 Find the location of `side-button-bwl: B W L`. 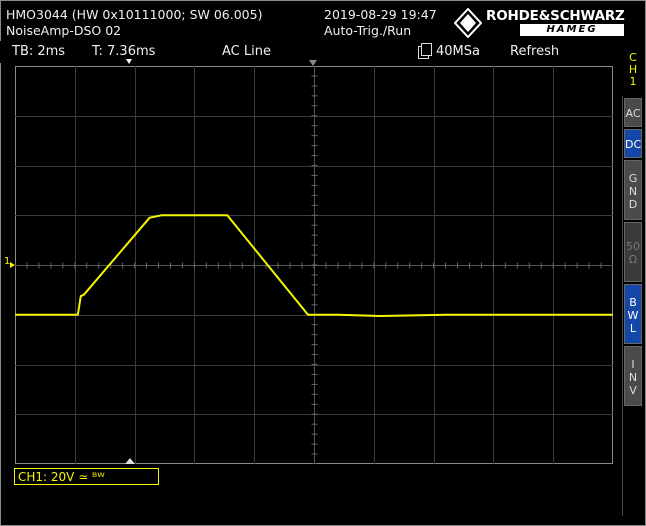

side-button-bwl: B W L is located at coordinates (633, 314).